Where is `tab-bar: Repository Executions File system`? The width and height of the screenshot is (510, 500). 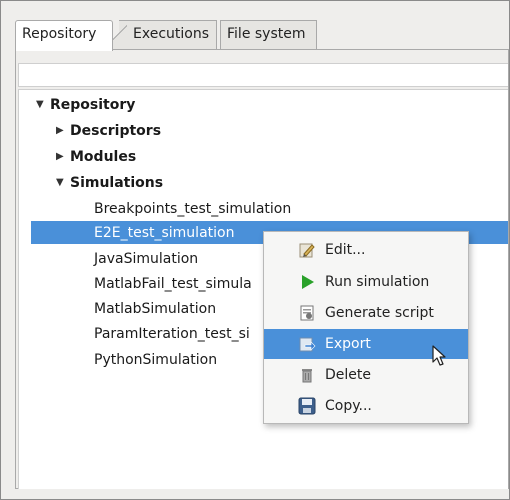
tab-bar: Repository Executions File system is located at coordinates (225, 35).